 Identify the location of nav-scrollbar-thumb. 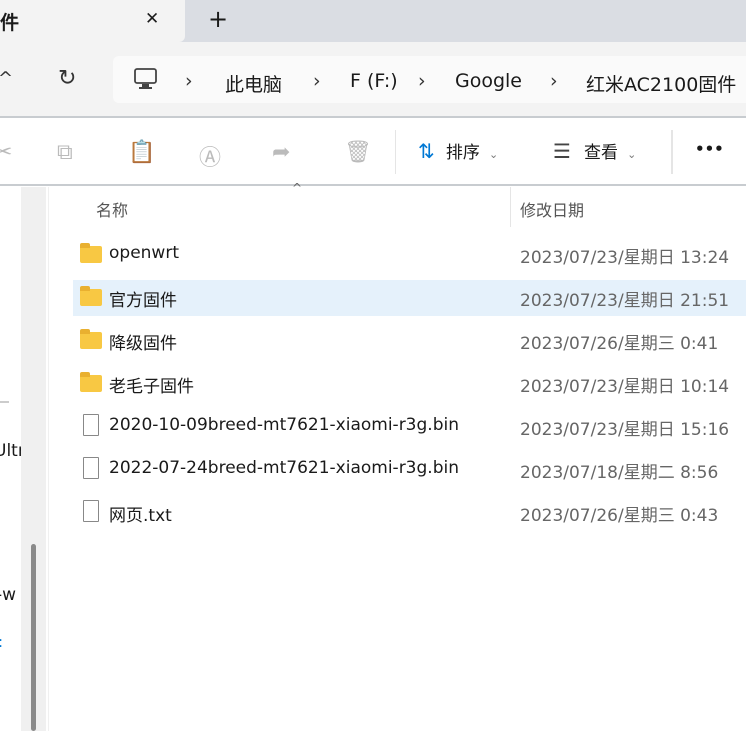
(33, 637).